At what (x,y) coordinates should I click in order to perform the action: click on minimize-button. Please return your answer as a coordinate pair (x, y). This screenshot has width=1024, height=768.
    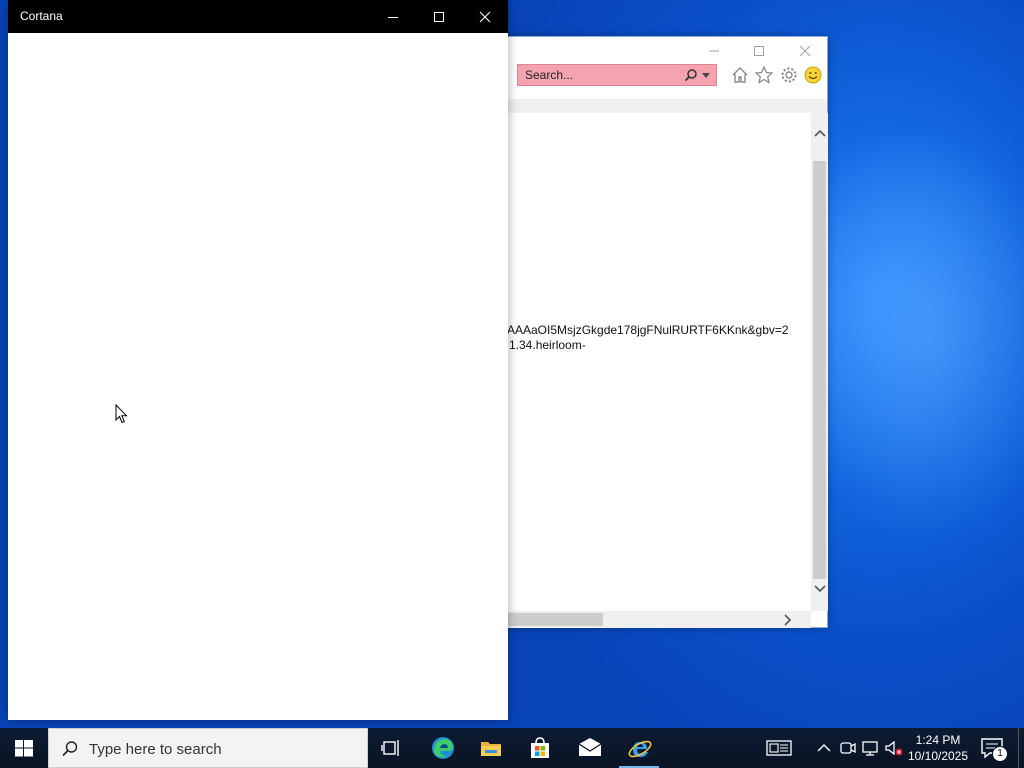
    Looking at the image, I should click on (393, 16).